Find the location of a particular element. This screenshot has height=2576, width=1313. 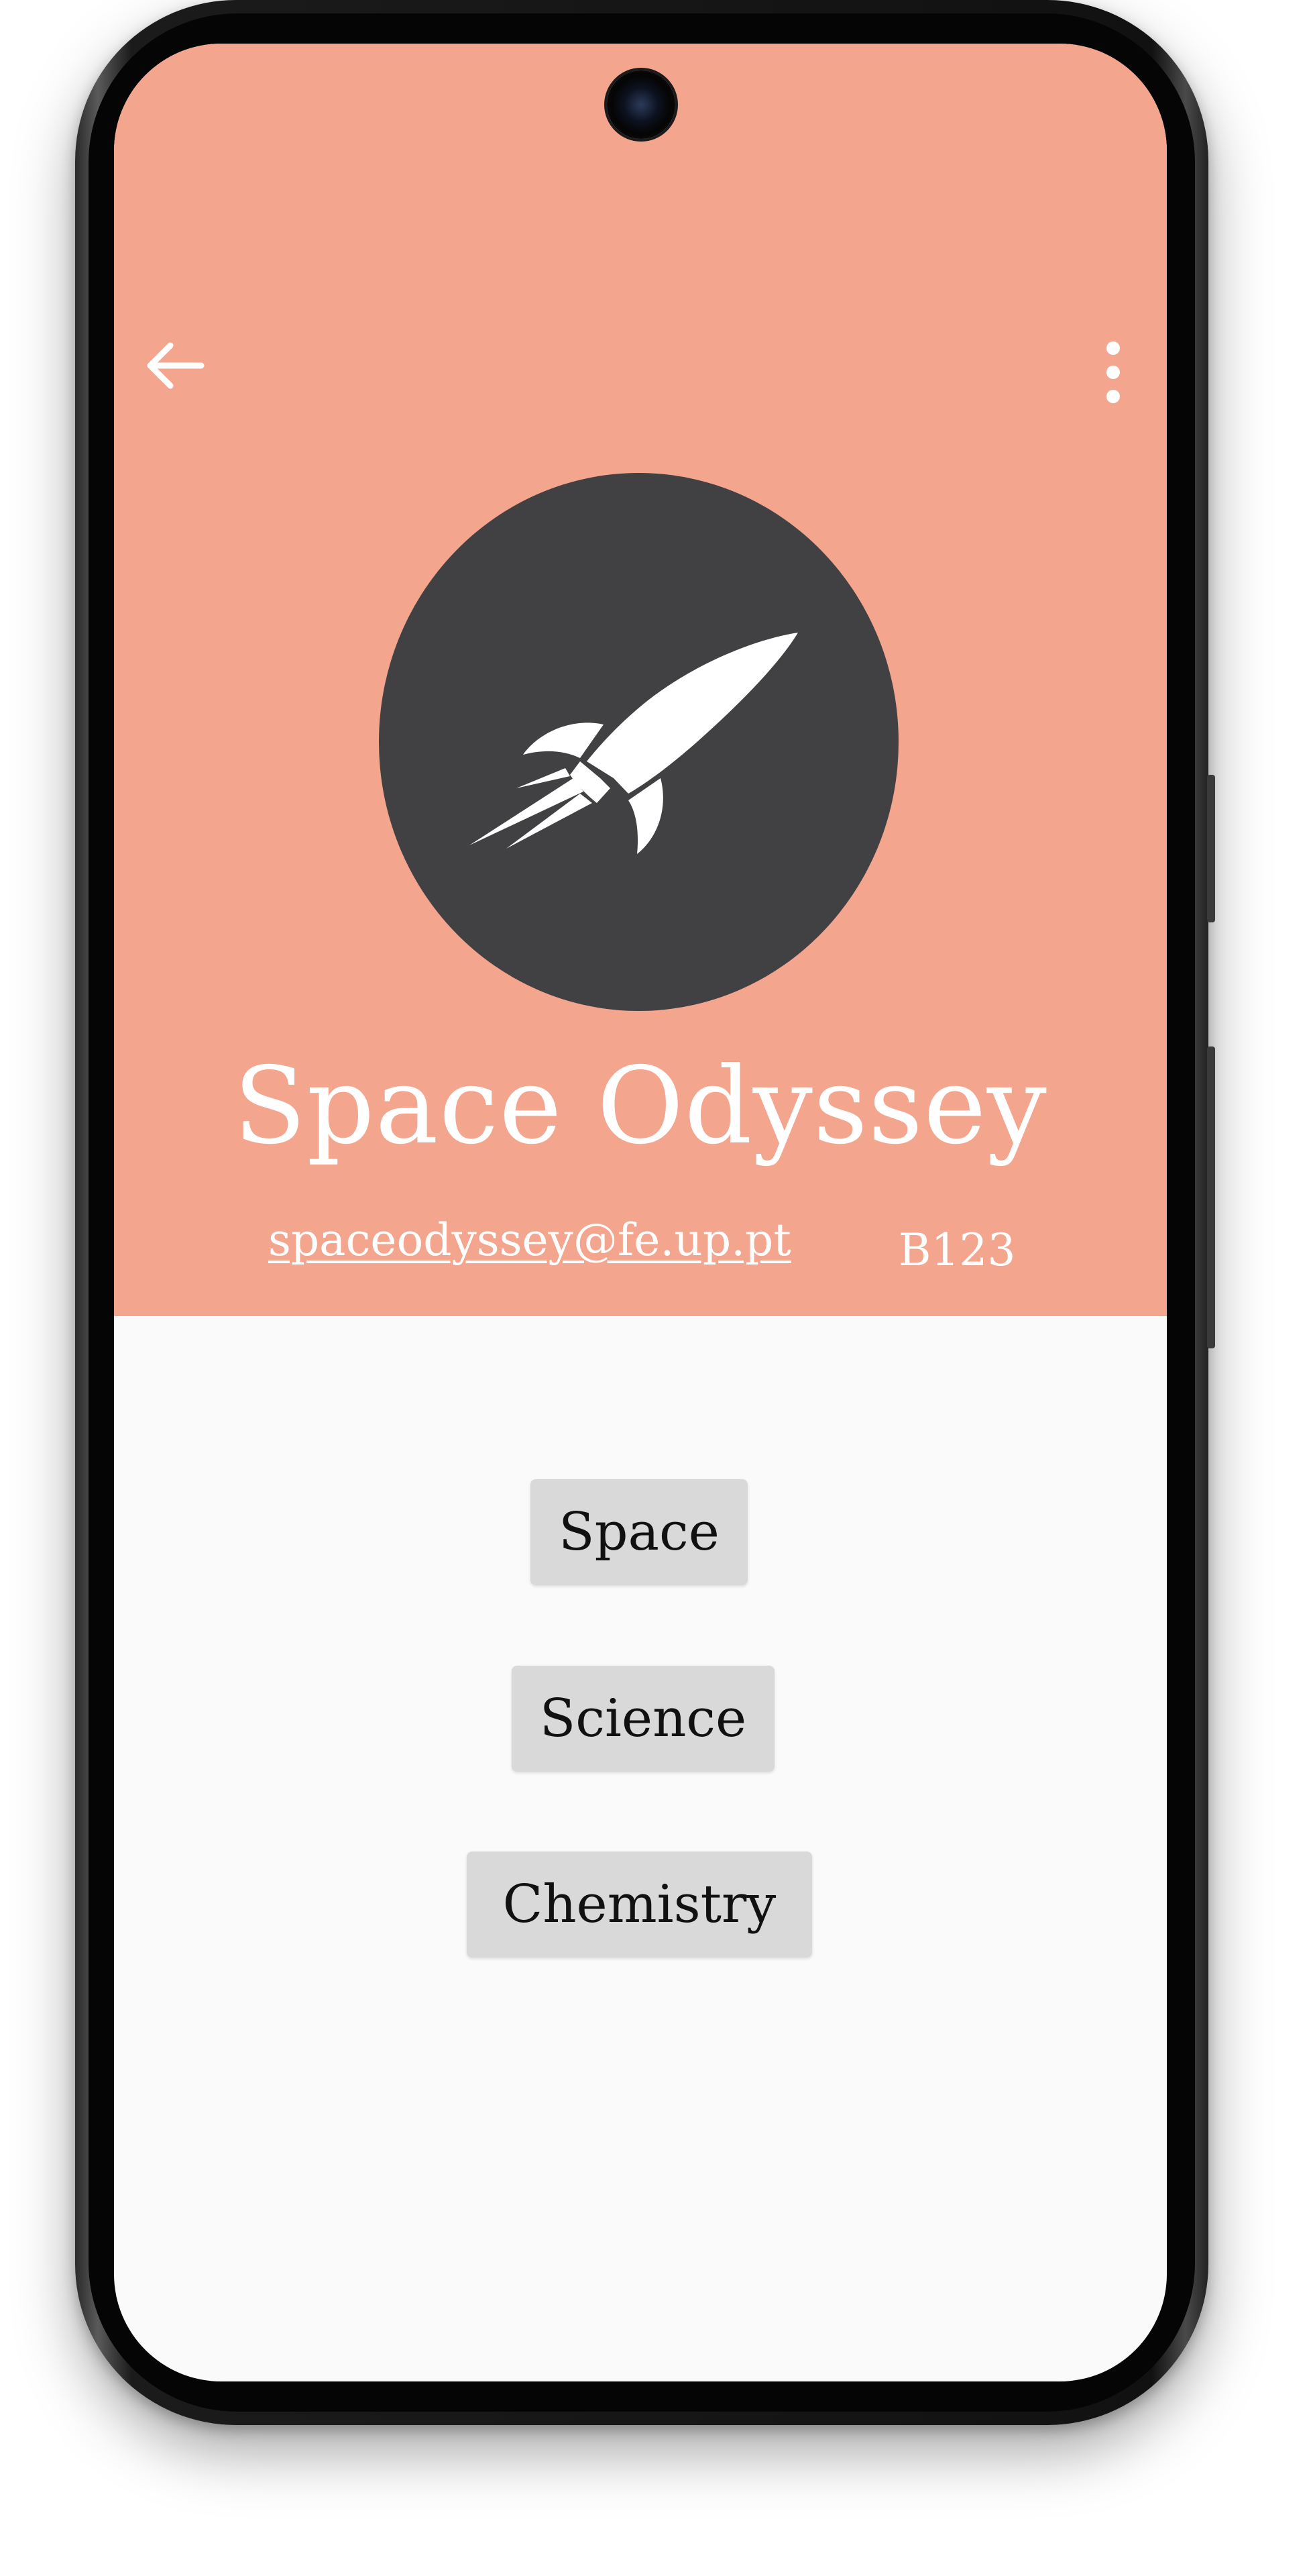

tag-space: Space is located at coordinates (639, 1532).